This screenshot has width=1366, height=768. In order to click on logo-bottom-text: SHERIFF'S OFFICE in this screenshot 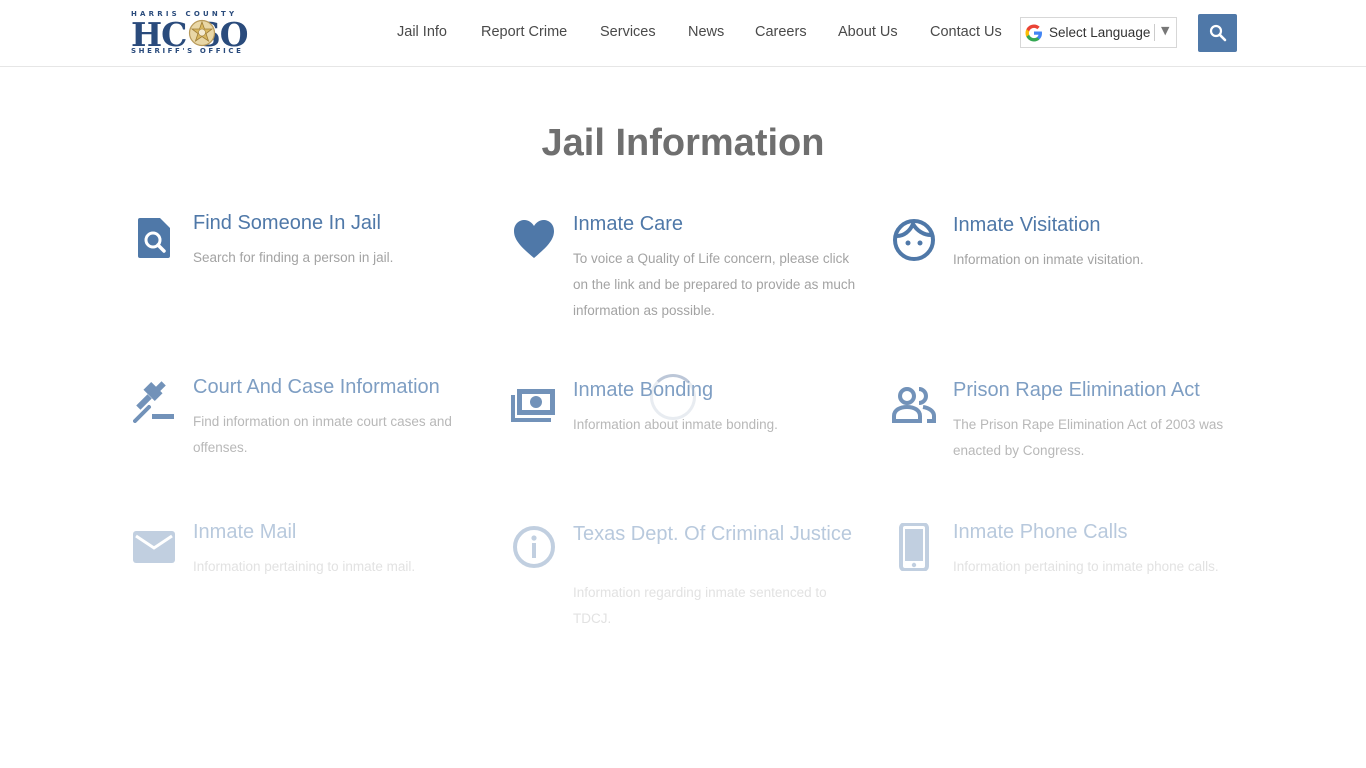, I will do `click(187, 51)`.